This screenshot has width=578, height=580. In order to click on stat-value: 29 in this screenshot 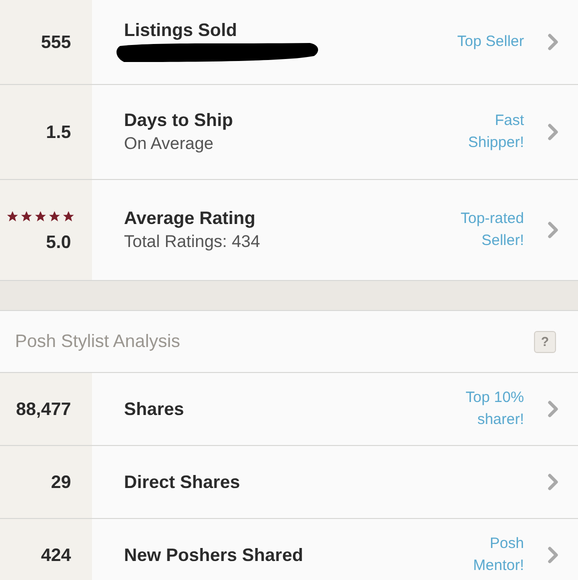, I will do `click(60, 482)`.